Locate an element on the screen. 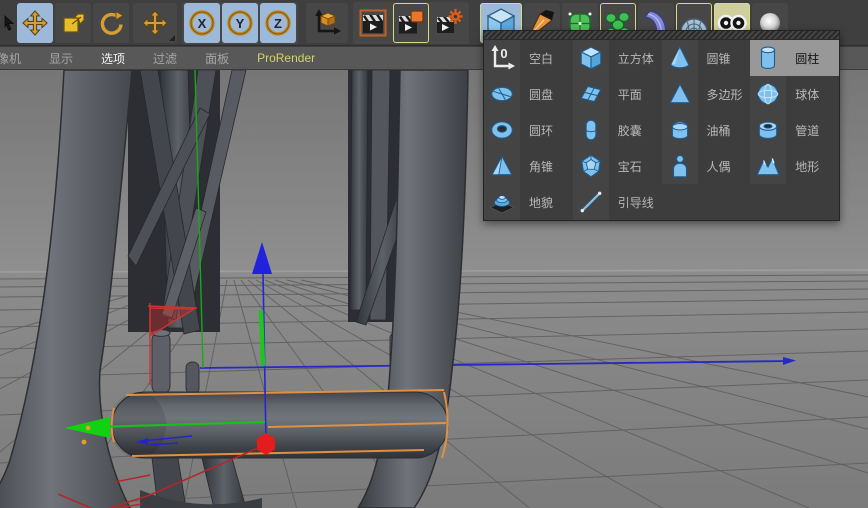  primitive-item-cube: 立方体 is located at coordinates (617, 58).